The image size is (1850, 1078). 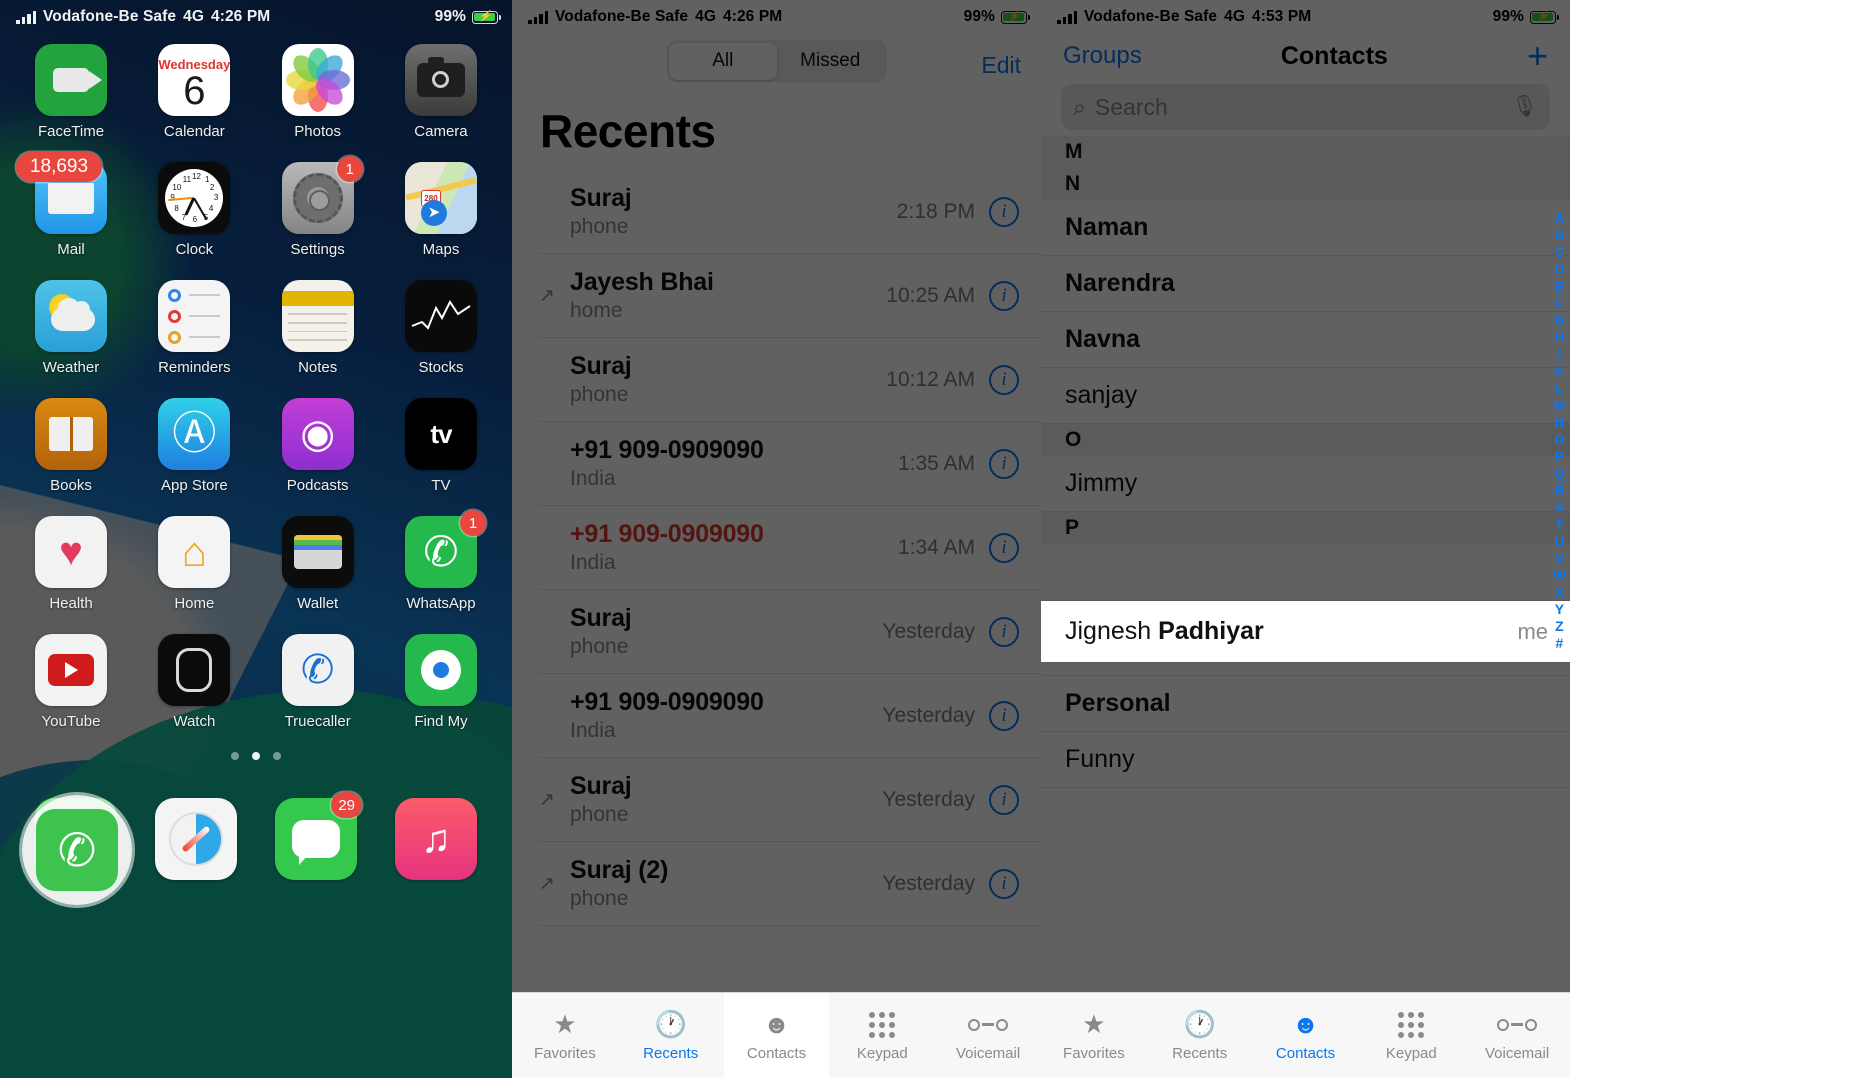 I want to click on call-row: Suraj phone 10:12 AM i, so click(x=790, y=380).